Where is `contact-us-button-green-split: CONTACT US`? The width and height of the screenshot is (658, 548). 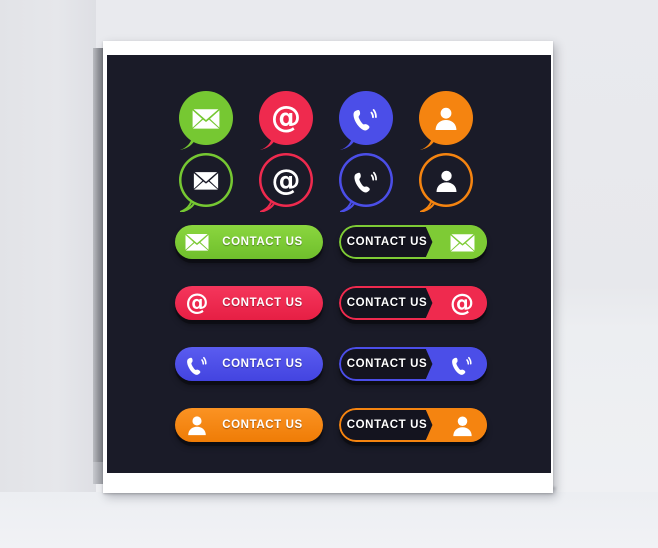 contact-us-button-green-split: CONTACT US is located at coordinates (413, 242).